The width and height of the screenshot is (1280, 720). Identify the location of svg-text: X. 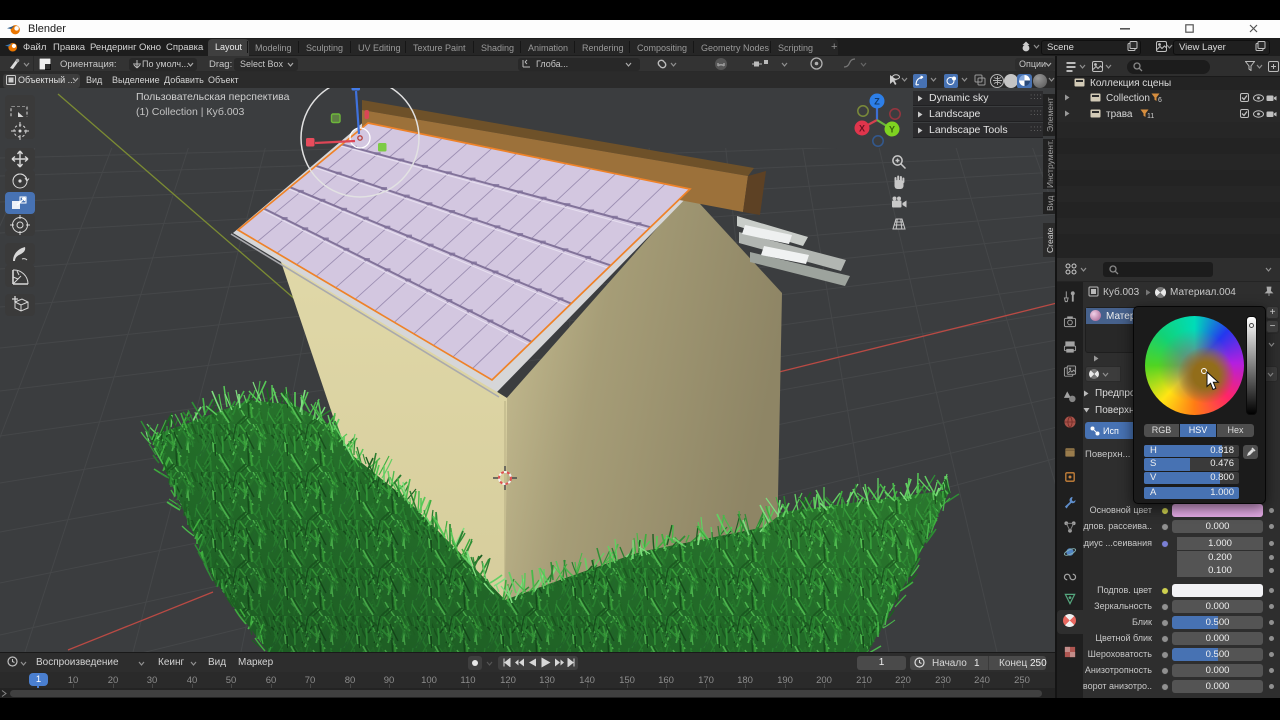
(862, 129).